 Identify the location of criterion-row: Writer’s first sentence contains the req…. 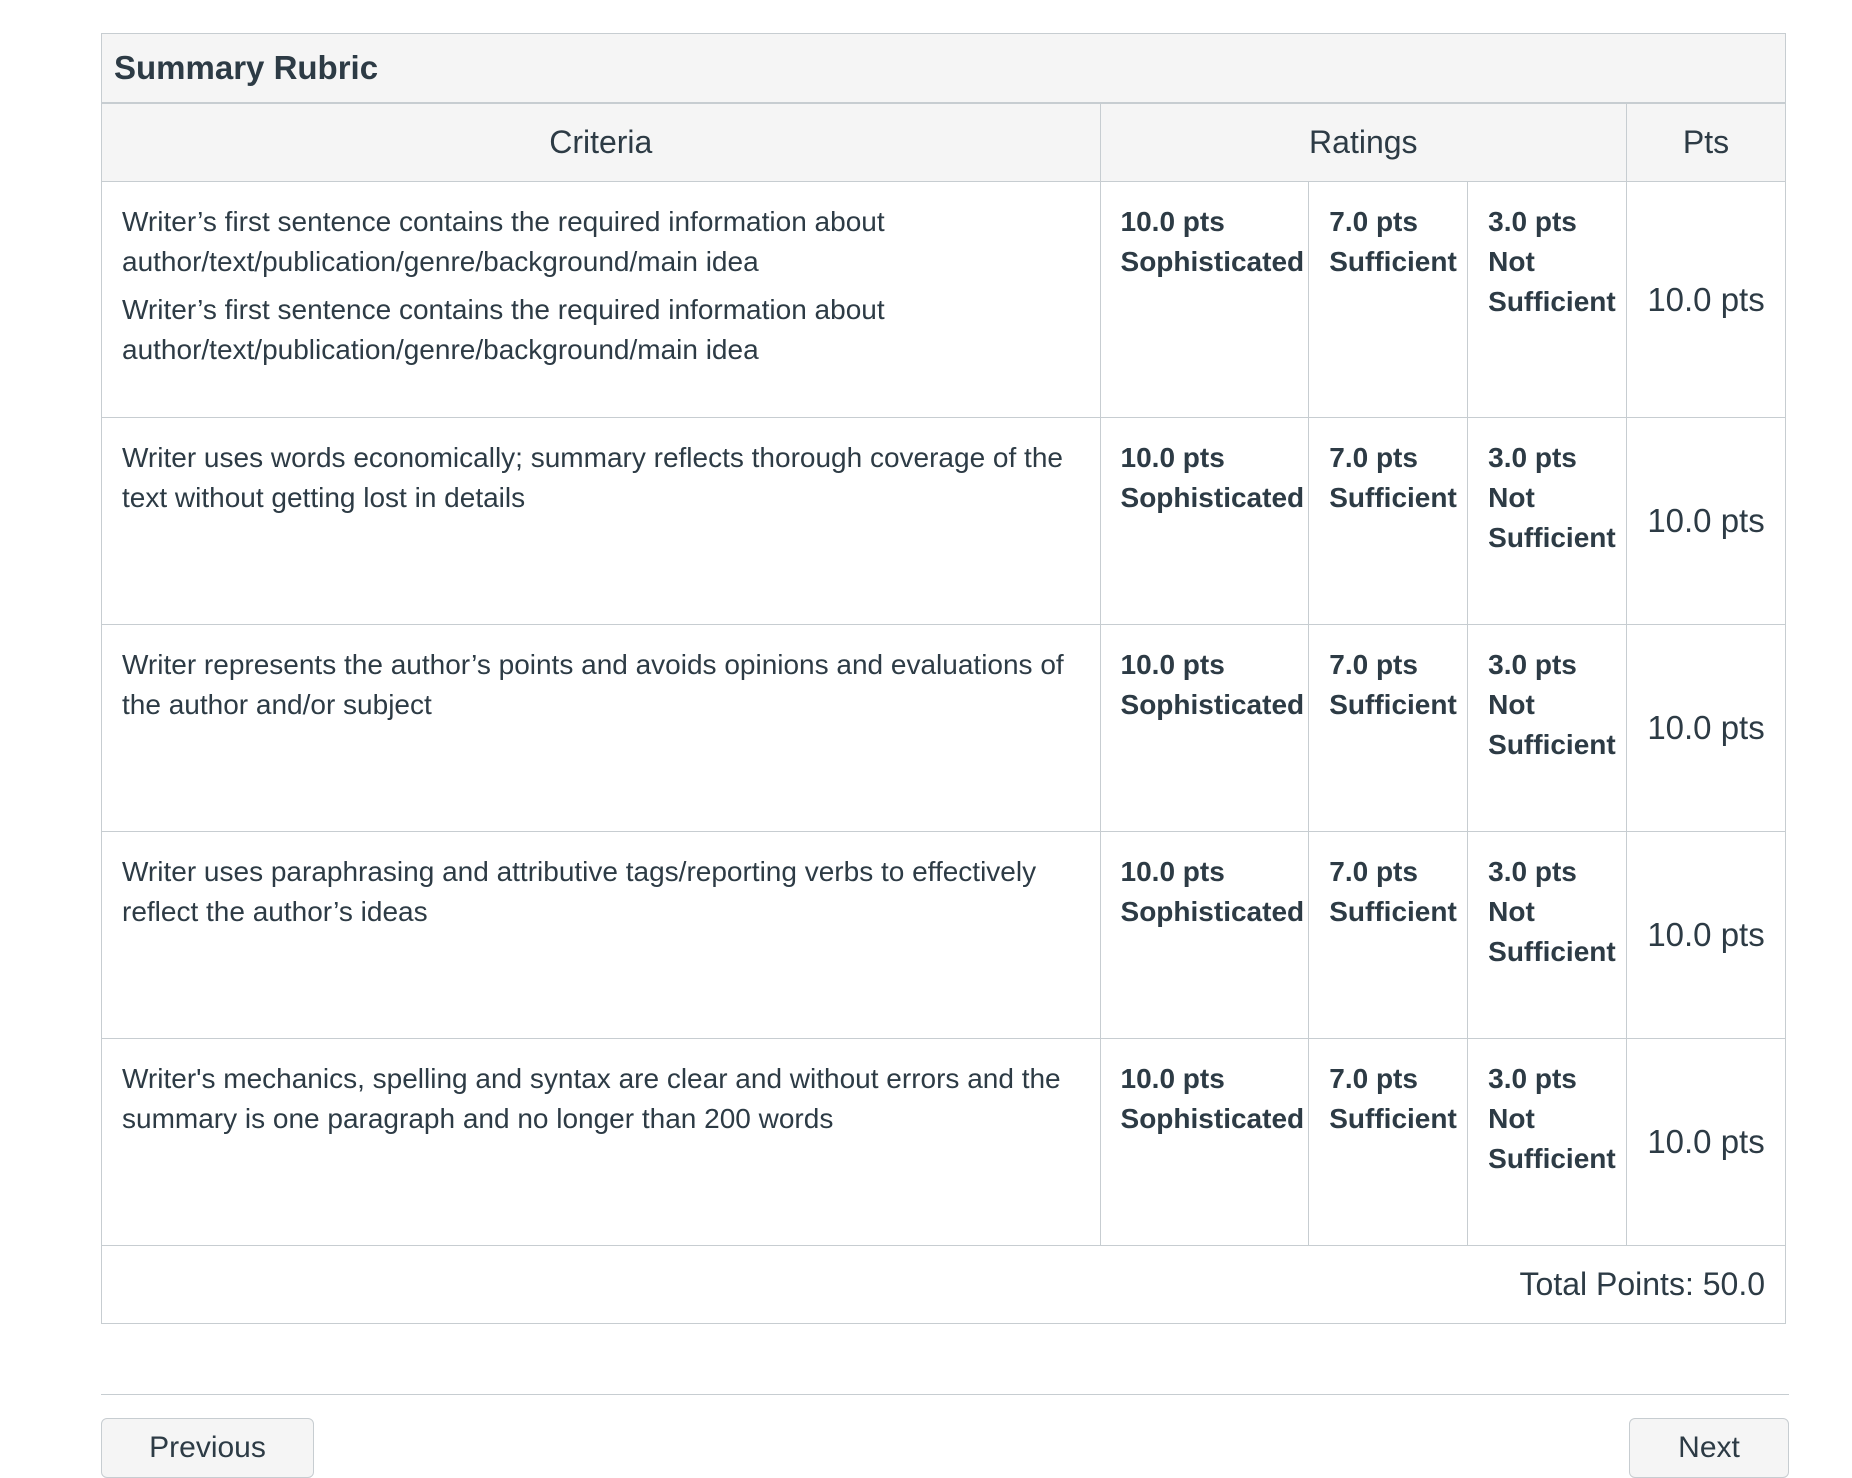
(943, 299).